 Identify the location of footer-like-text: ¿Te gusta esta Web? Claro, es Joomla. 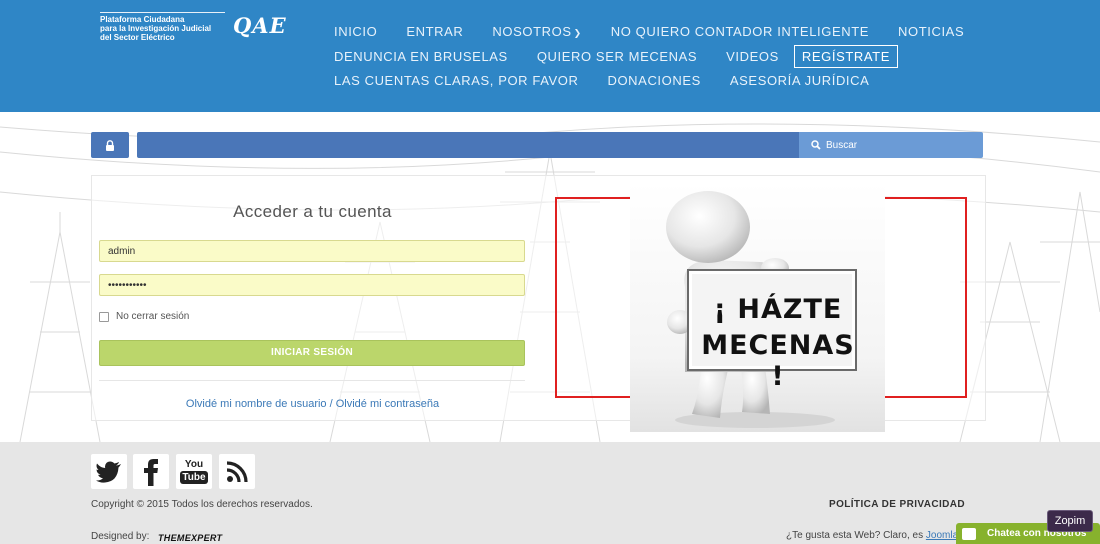
(872, 535).